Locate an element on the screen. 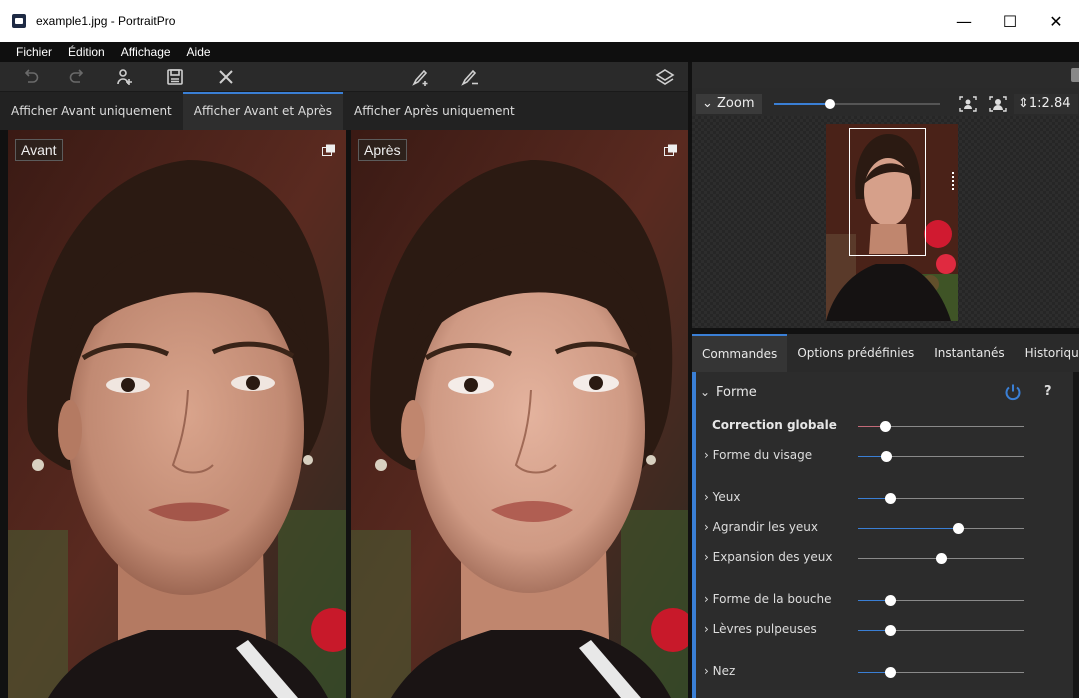  tab-historique: Historique is located at coordinates (1047, 353).